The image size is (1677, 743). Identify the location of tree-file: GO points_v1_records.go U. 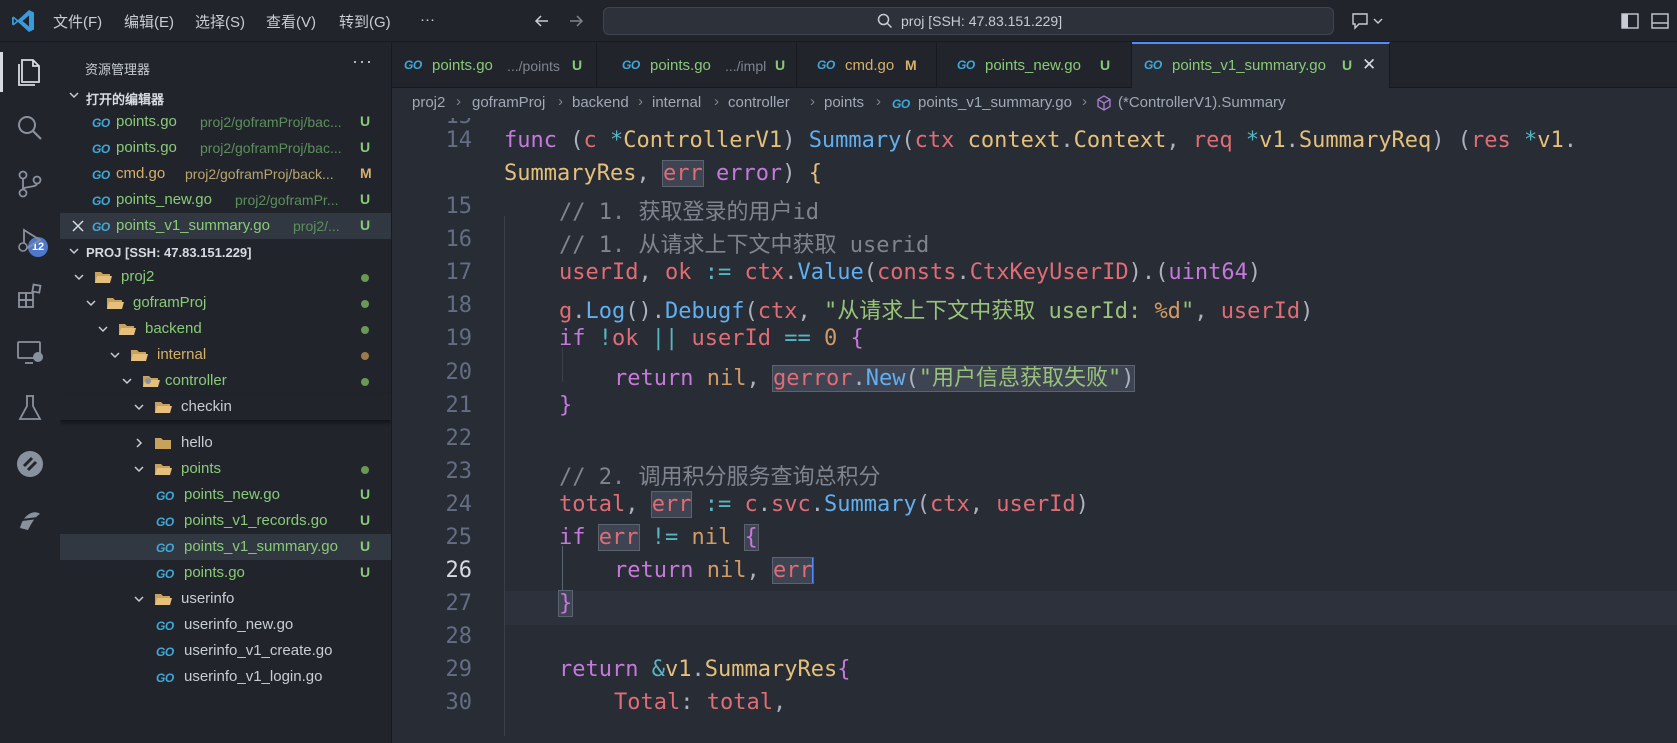
(225, 521).